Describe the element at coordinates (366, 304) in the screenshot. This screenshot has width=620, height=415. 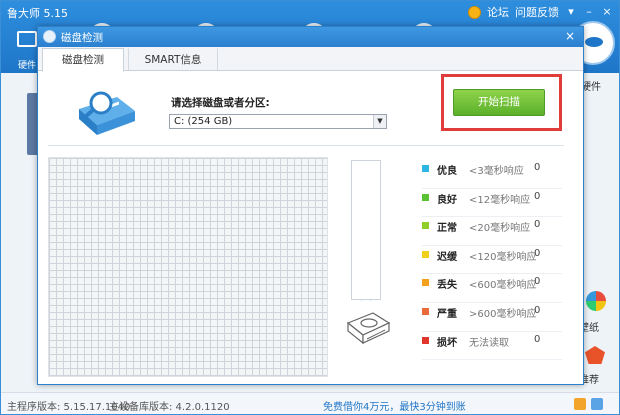
I see `progress-pointer` at that location.